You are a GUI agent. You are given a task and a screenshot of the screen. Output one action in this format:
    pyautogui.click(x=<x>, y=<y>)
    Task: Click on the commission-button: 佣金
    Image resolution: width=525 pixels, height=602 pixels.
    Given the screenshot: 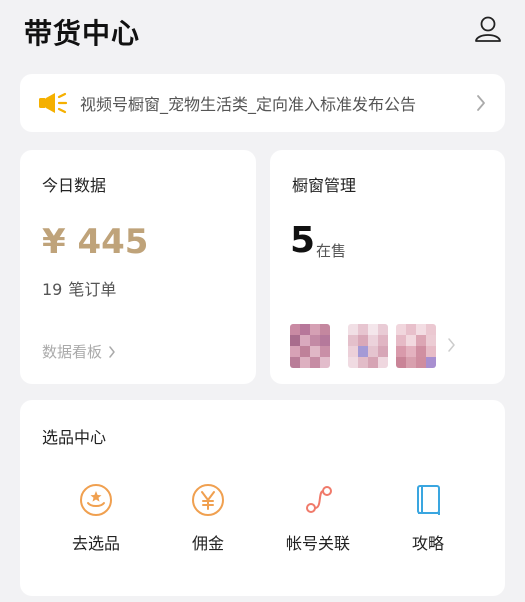 What is the action you would take?
    pyautogui.click(x=208, y=522)
    